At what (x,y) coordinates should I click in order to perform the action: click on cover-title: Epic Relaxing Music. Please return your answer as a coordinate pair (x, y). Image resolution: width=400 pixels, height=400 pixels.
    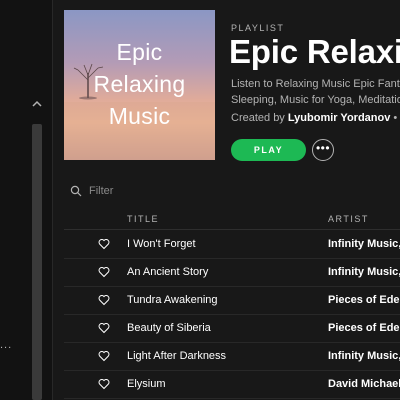
    Looking at the image, I should click on (139, 84).